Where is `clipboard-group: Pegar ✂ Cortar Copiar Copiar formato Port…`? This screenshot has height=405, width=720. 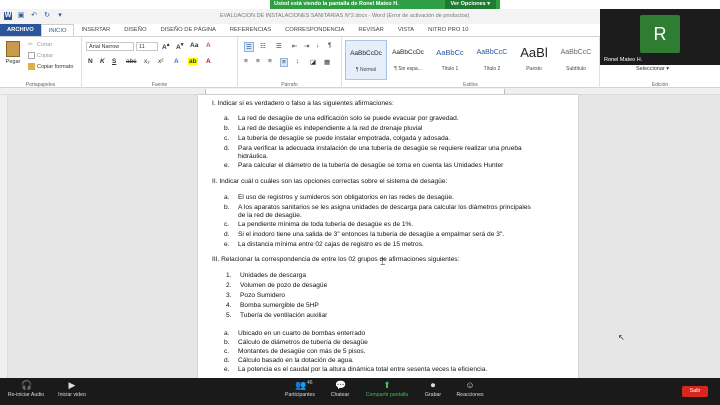 clipboard-group: Pegar ✂ Cortar Copiar Copiar formato Port… is located at coordinates (41, 63).